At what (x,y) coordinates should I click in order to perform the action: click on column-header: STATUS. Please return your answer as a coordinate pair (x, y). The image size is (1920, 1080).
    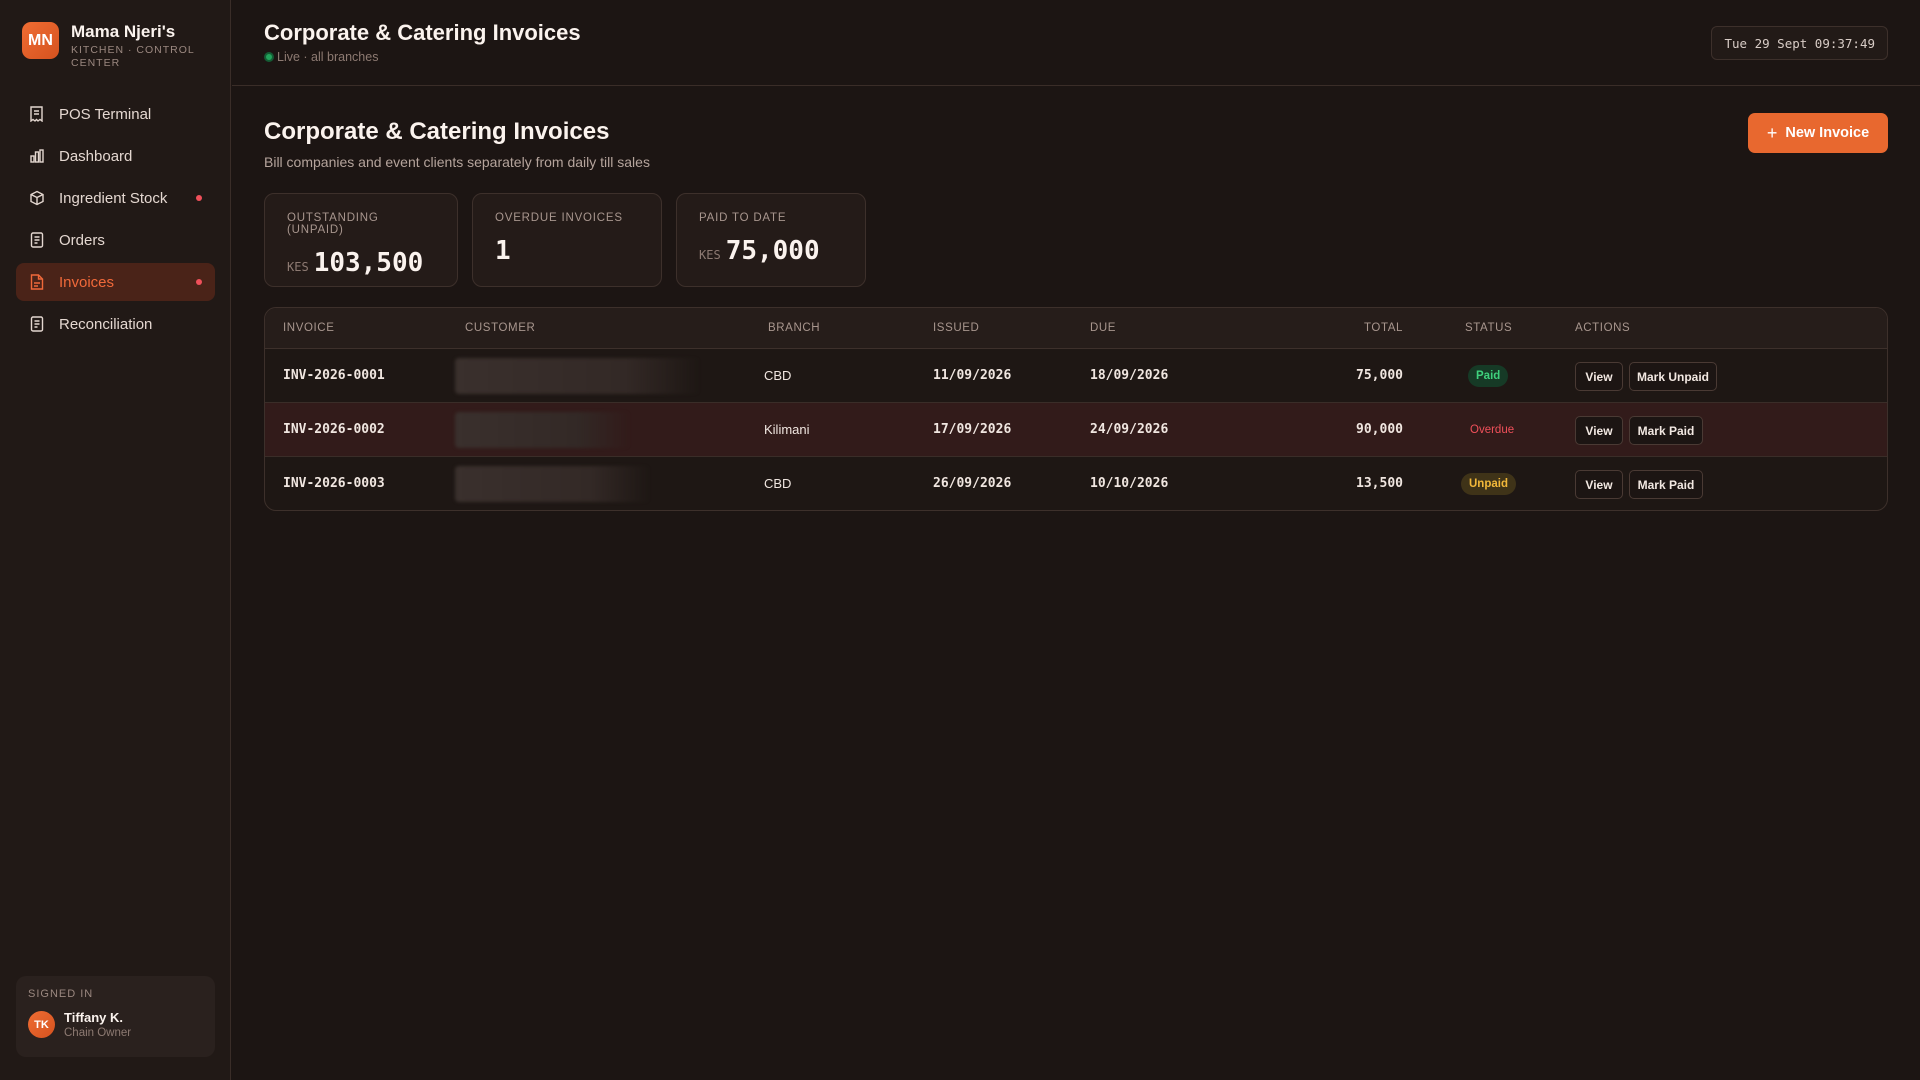
    Looking at the image, I should click on (1489, 328).